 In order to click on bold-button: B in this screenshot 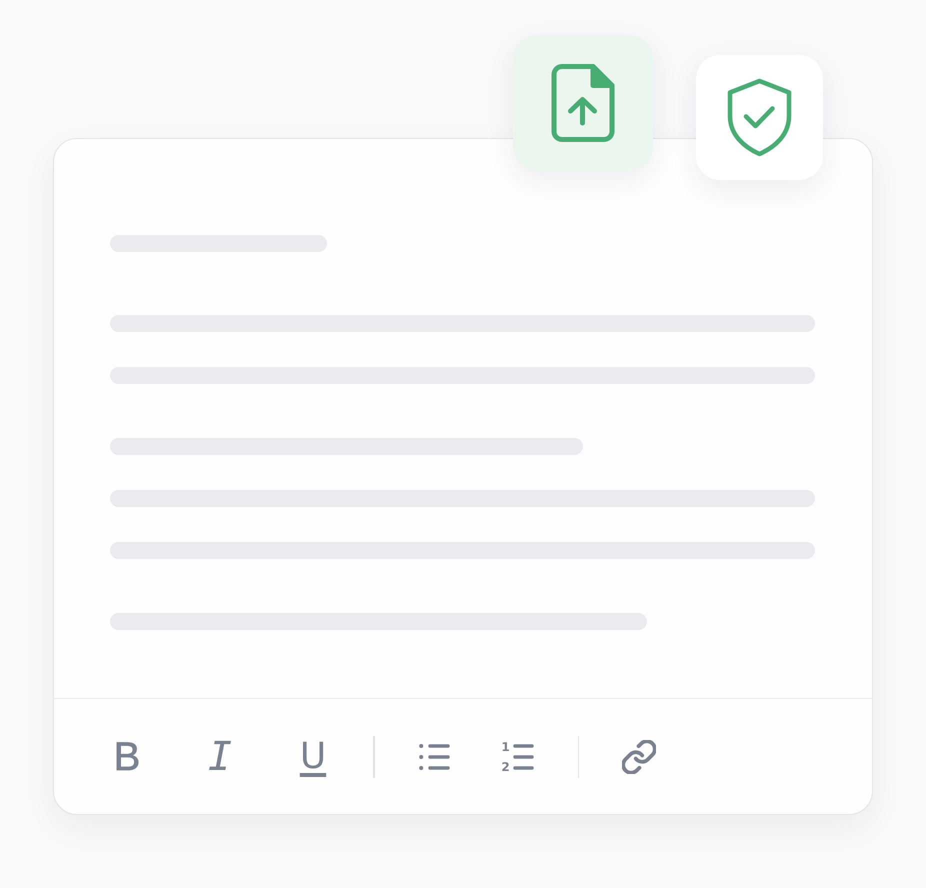, I will do `click(127, 756)`.